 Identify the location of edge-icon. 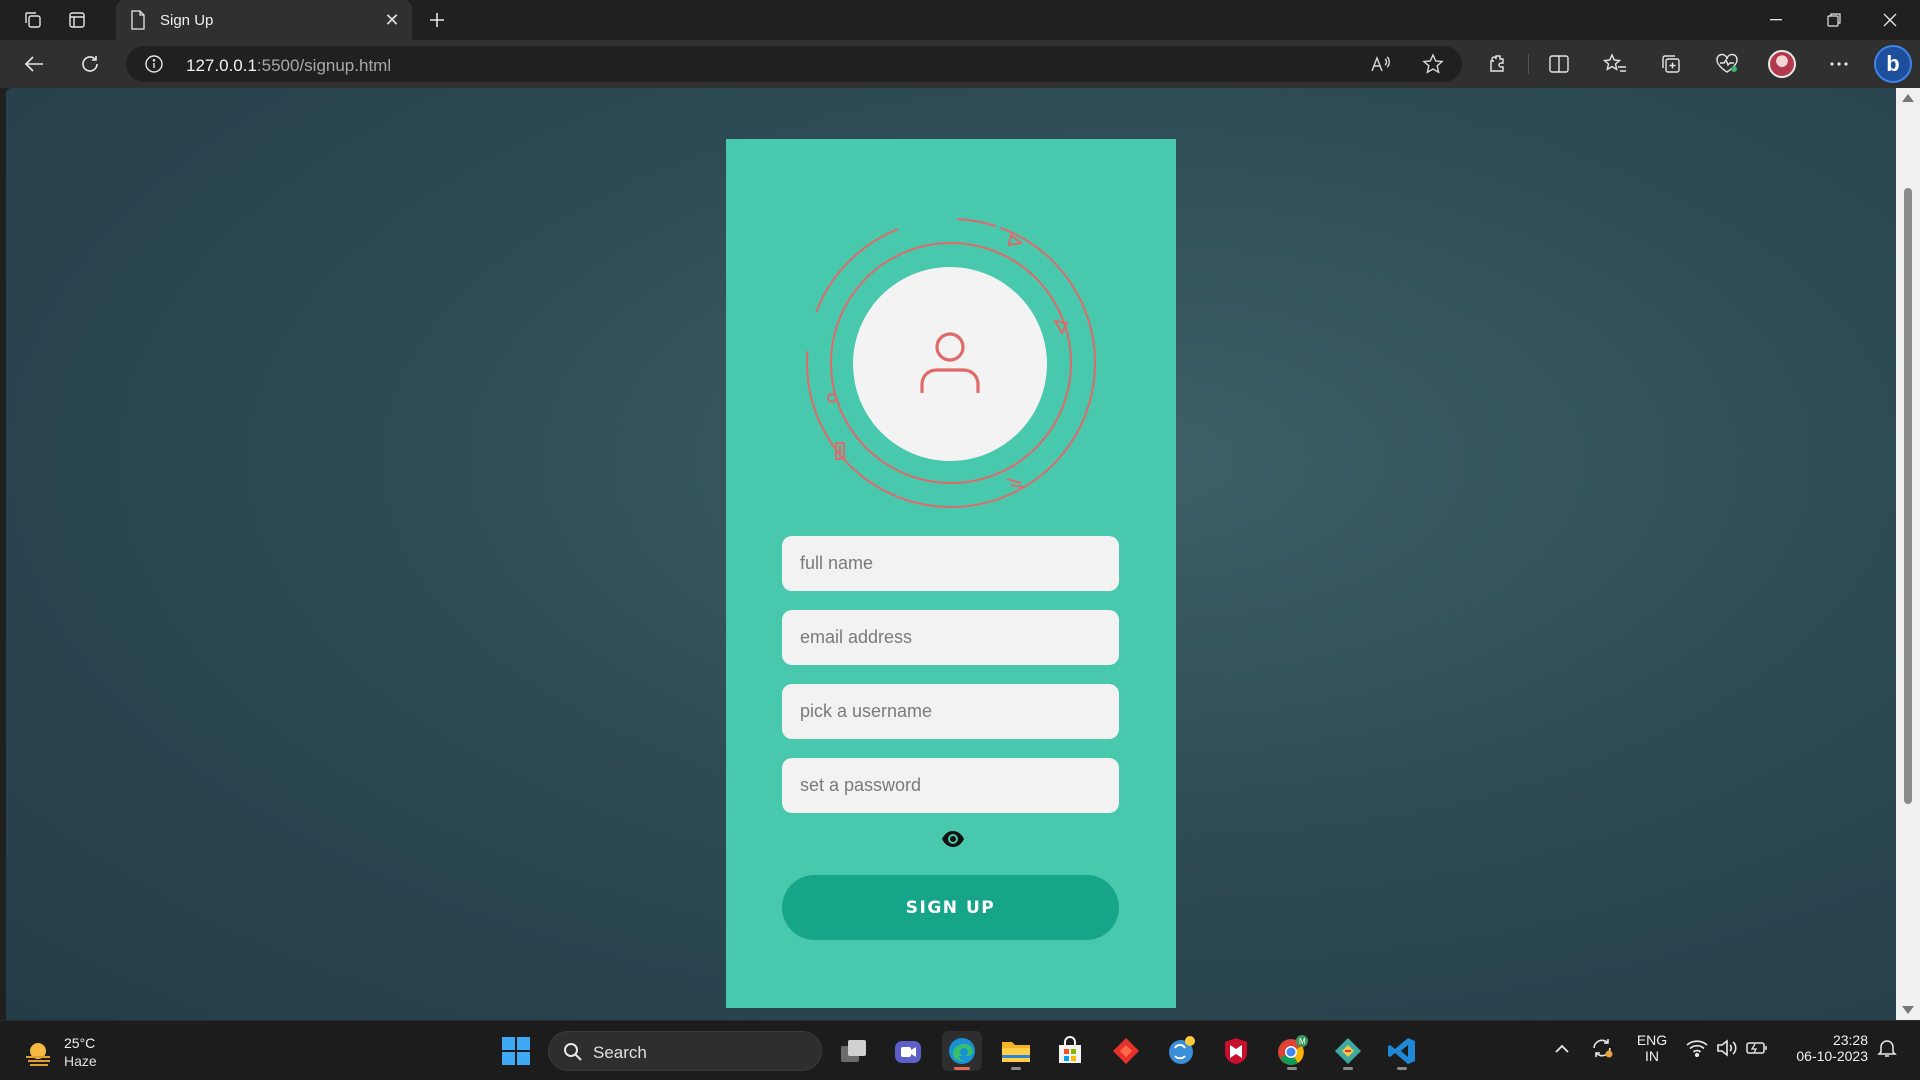
(962, 1051).